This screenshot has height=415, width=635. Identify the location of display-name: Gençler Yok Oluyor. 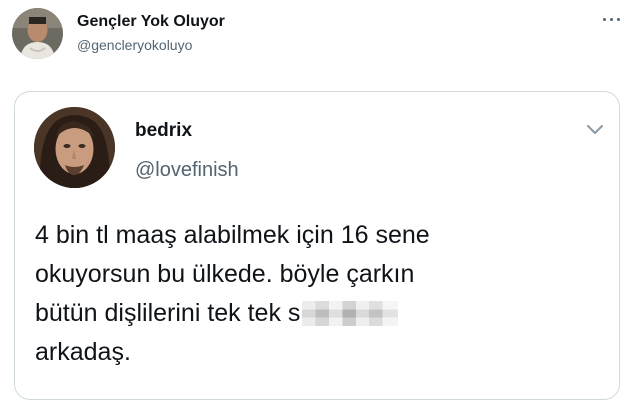
(151, 22).